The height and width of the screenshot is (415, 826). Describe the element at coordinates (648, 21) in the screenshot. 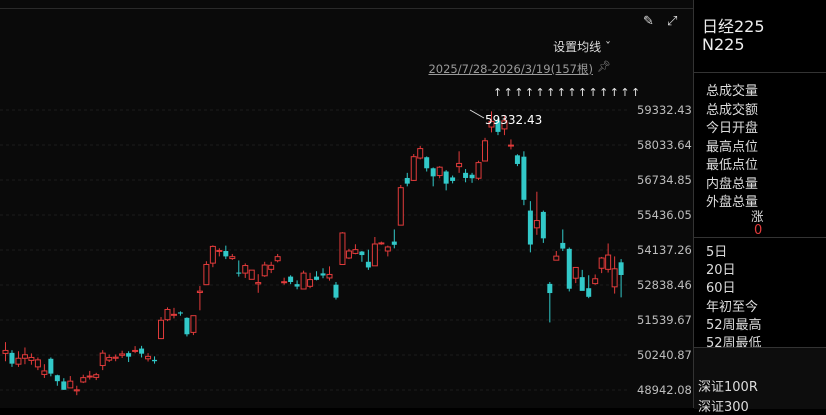

I see `brush-icon: ✎` at that location.